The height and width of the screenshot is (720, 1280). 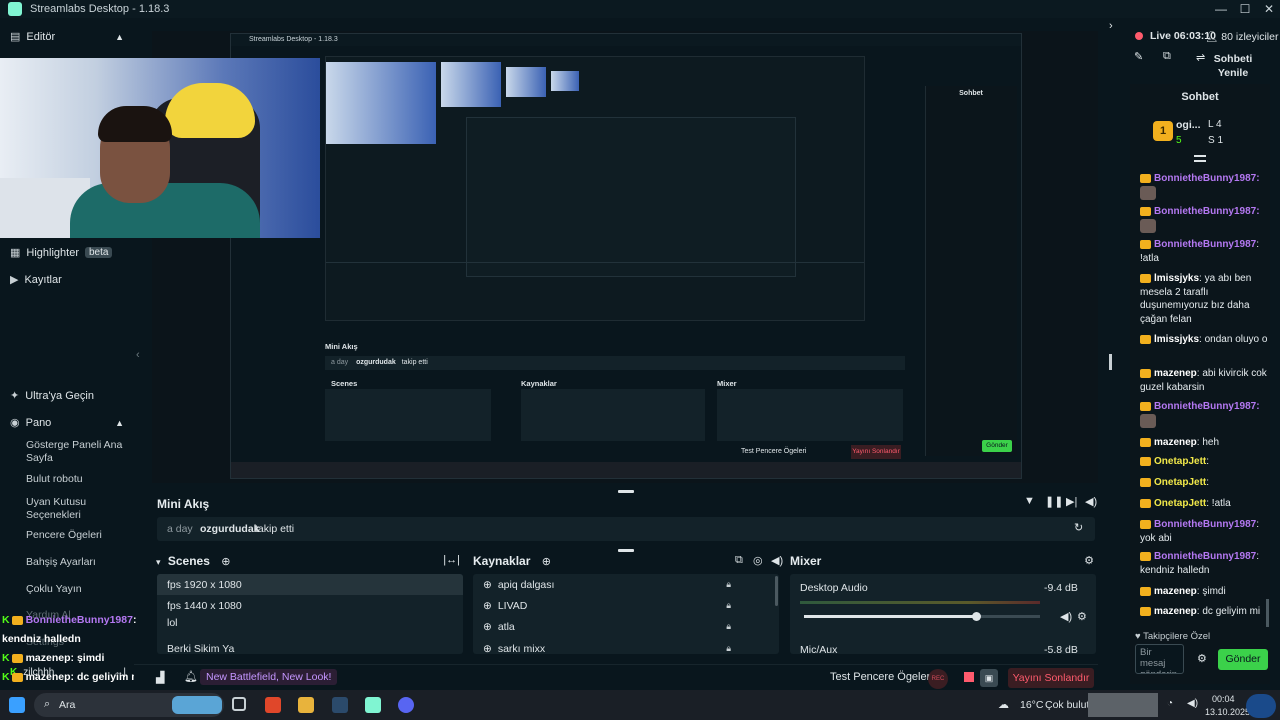 What do you see at coordinates (625, 503) in the screenshot?
I see `mini-feed-header: Mini Akış ▼ ❚❚ ▶| ◀)` at bounding box center [625, 503].